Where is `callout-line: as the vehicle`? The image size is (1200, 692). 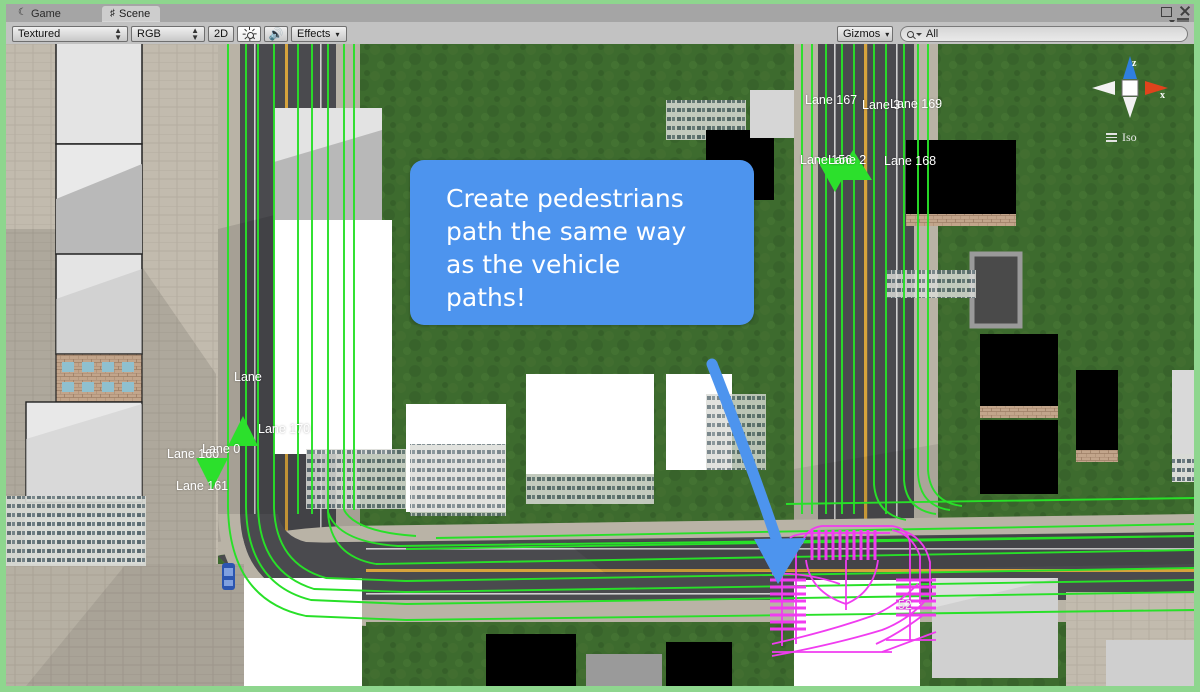
callout-line: as the vehicle is located at coordinates (533, 264).